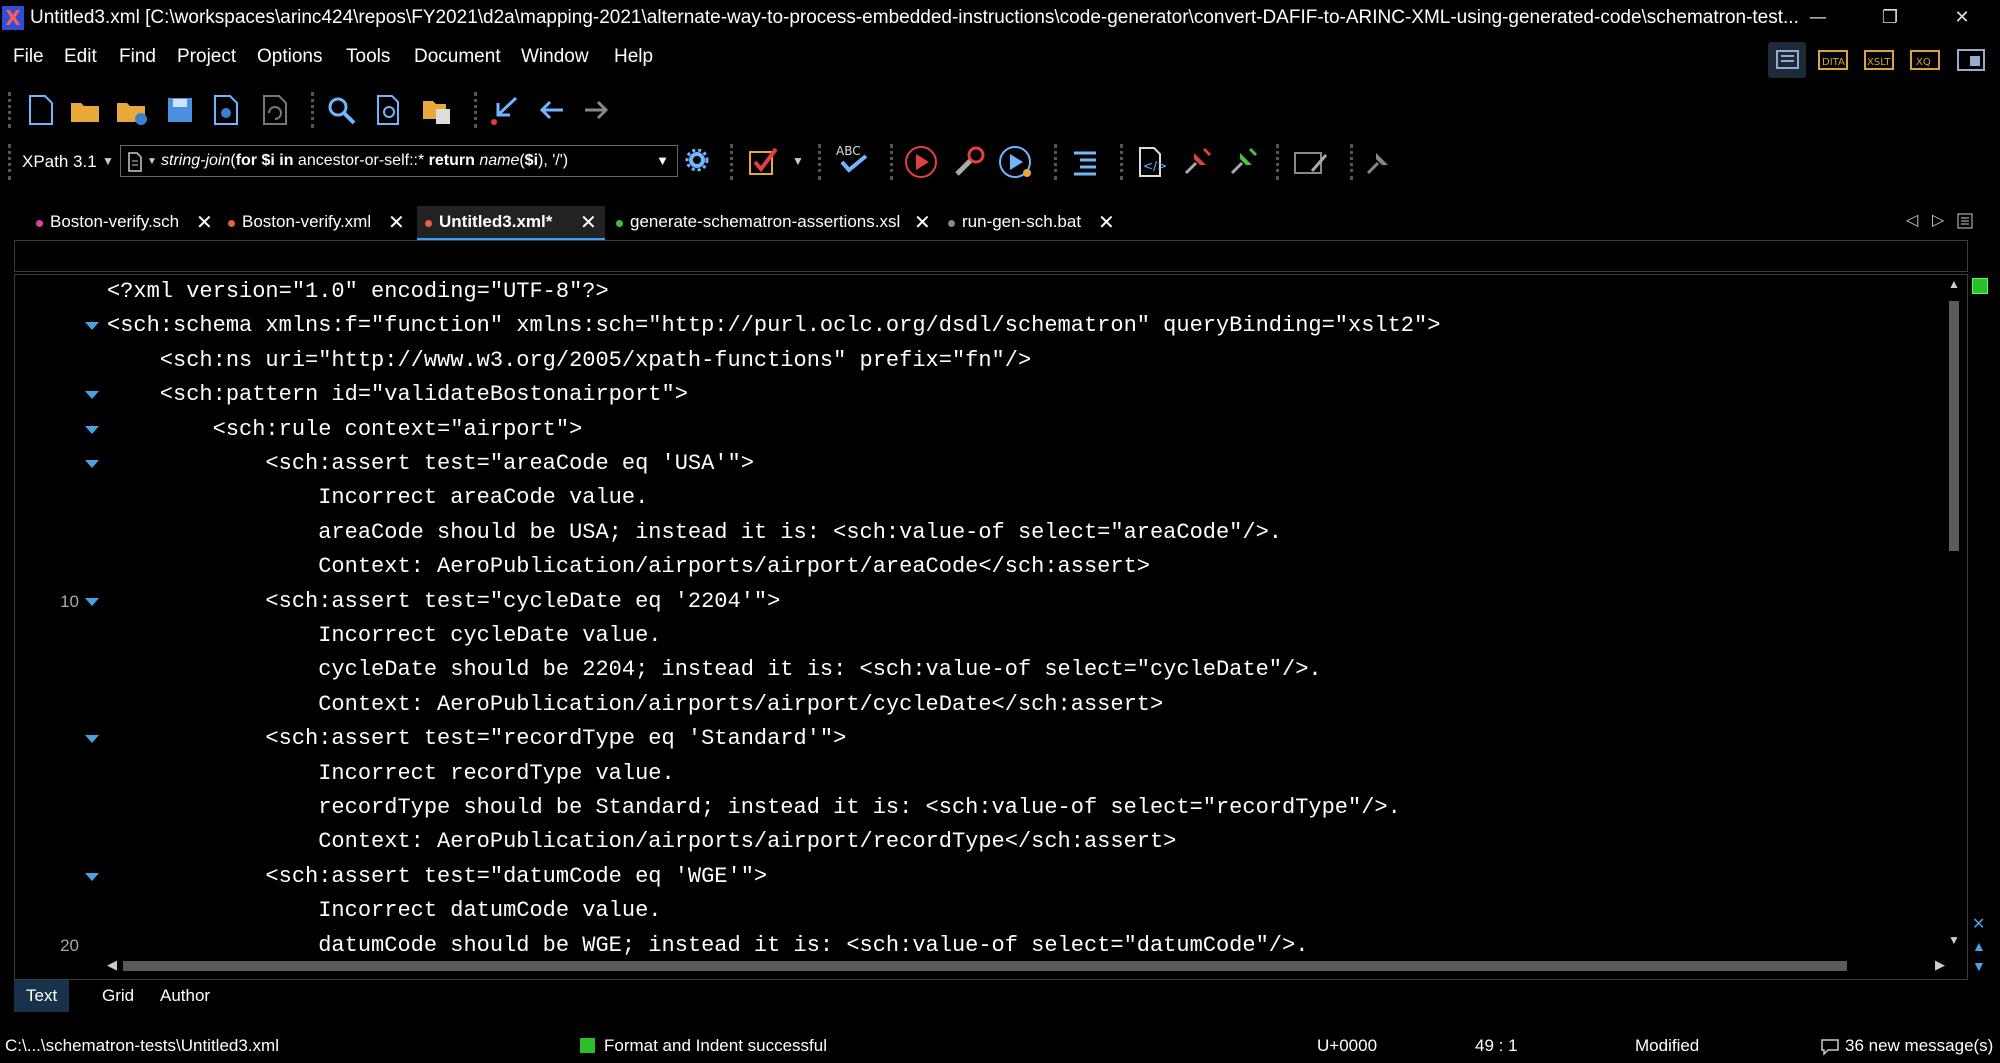  I want to click on xslt-perspective-button: XSLT, so click(1879, 60).